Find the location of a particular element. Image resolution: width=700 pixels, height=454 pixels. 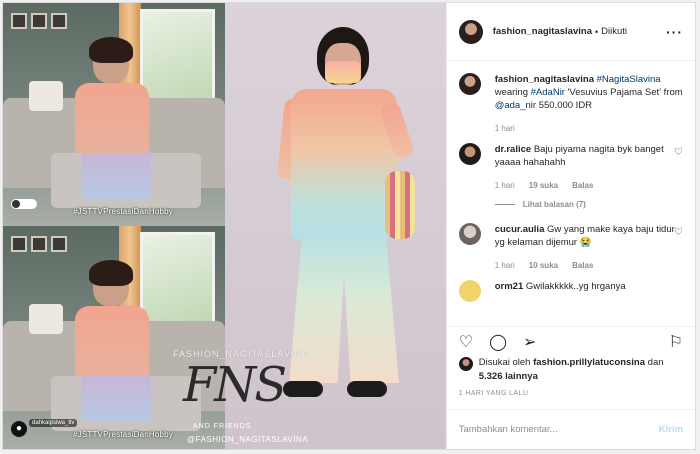

post-header: fashion_nagitaslavina • Diikuti ··· is located at coordinates (570, 32).